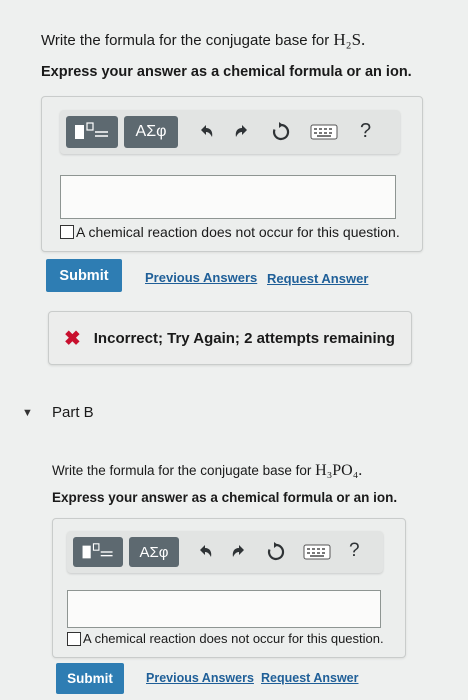 Image resolution: width=468 pixels, height=700 pixels. What do you see at coordinates (90, 678) in the screenshot?
I see `part-b-submit-button: Submit` at bounding box center [90, 678].